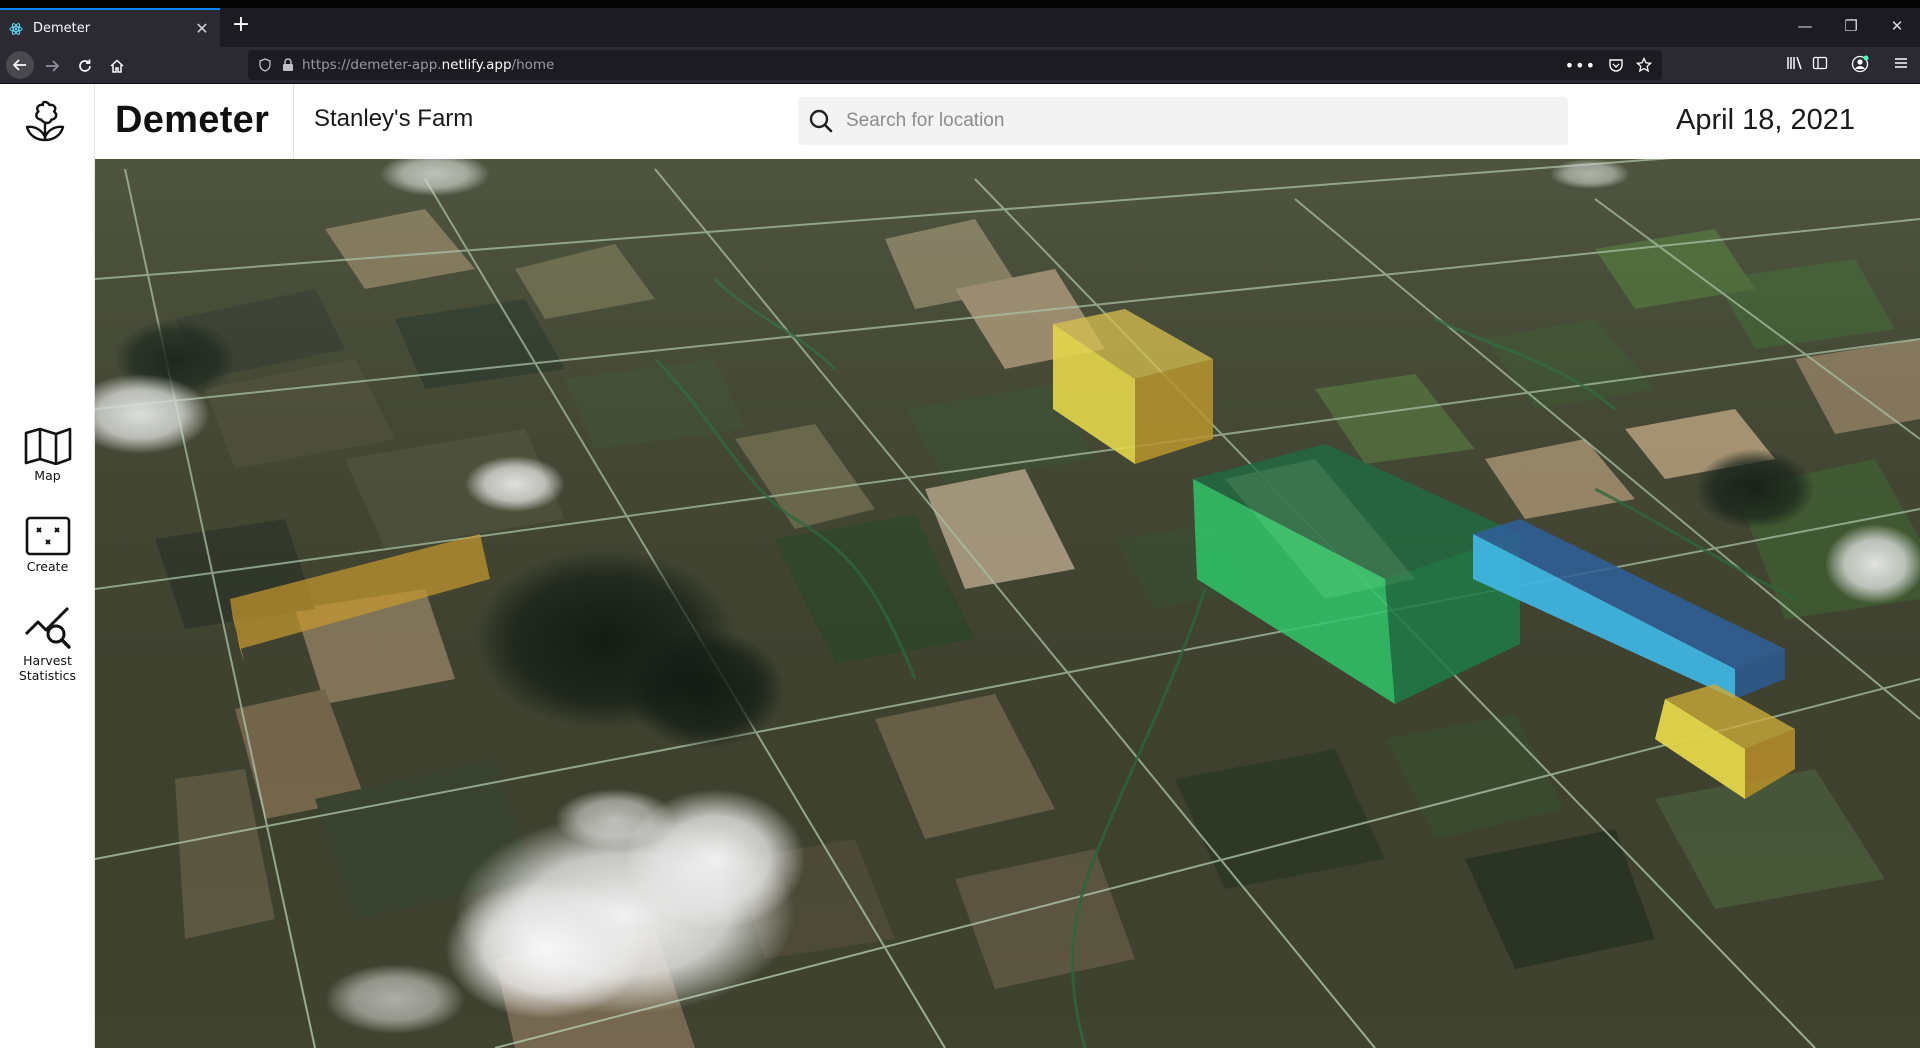 This screenshot has width=1920, height=1048. Describe the element at coordinates (47, 675) in the screenshot. I see `sidebar-item-label-line2: Statistics` at that location.